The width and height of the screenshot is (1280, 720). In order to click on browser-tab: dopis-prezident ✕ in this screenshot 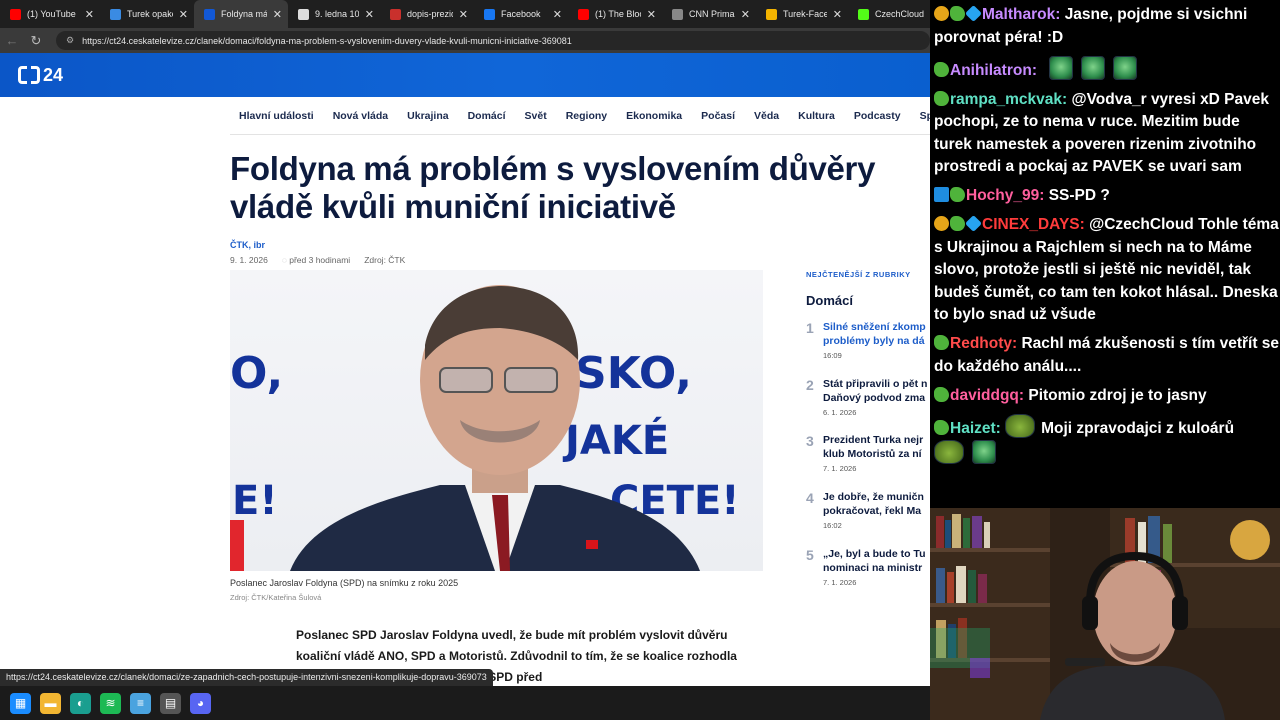, I will do `click(427, 14)`.